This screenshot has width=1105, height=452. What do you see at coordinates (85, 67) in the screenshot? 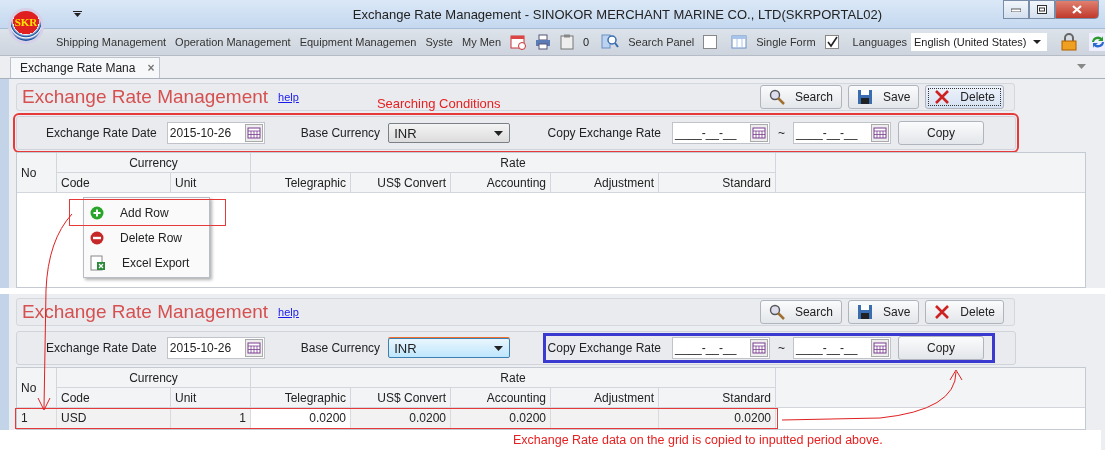
I see `document-tab: Exchange Rate Mana ×` at bounding box center [85, 67].